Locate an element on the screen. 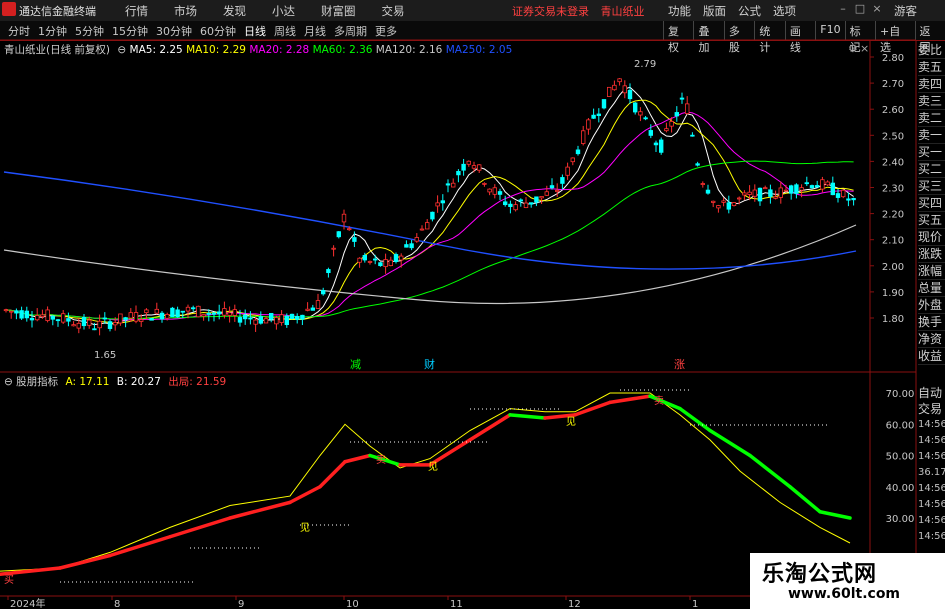  y-tick-label: 1.80 is located at coordinates (893, 319).